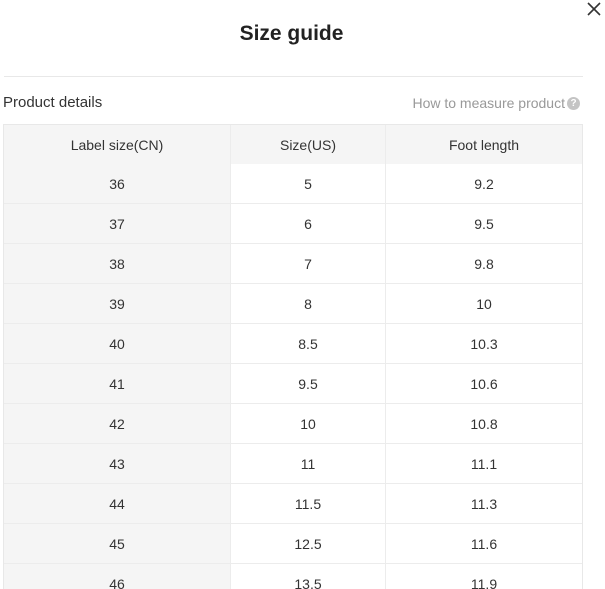 The image size is (605, 589). What do you see at coordinates (594, 10) in the screenshot?
I see `close-icon` at bounding box center [594, 10].